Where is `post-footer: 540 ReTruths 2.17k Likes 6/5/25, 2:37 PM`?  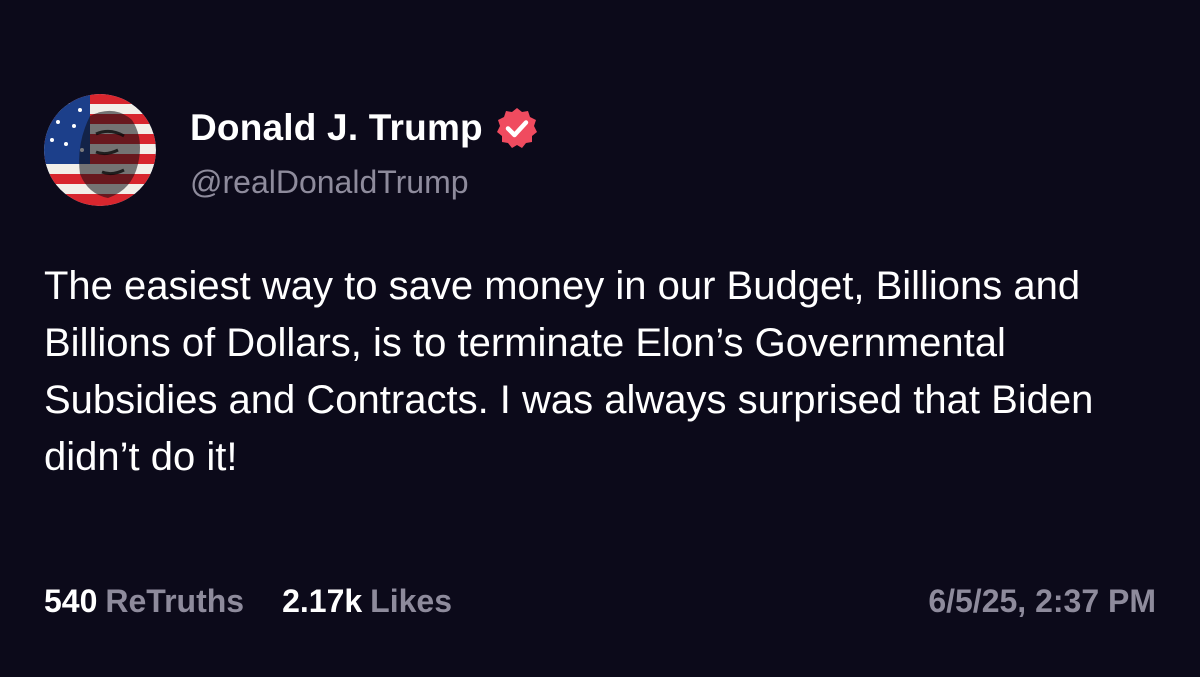
post-footer: 540 ReTruths 2.17k Likes 6/5/25, 2:37 PM is located at coordinates (600, 601).